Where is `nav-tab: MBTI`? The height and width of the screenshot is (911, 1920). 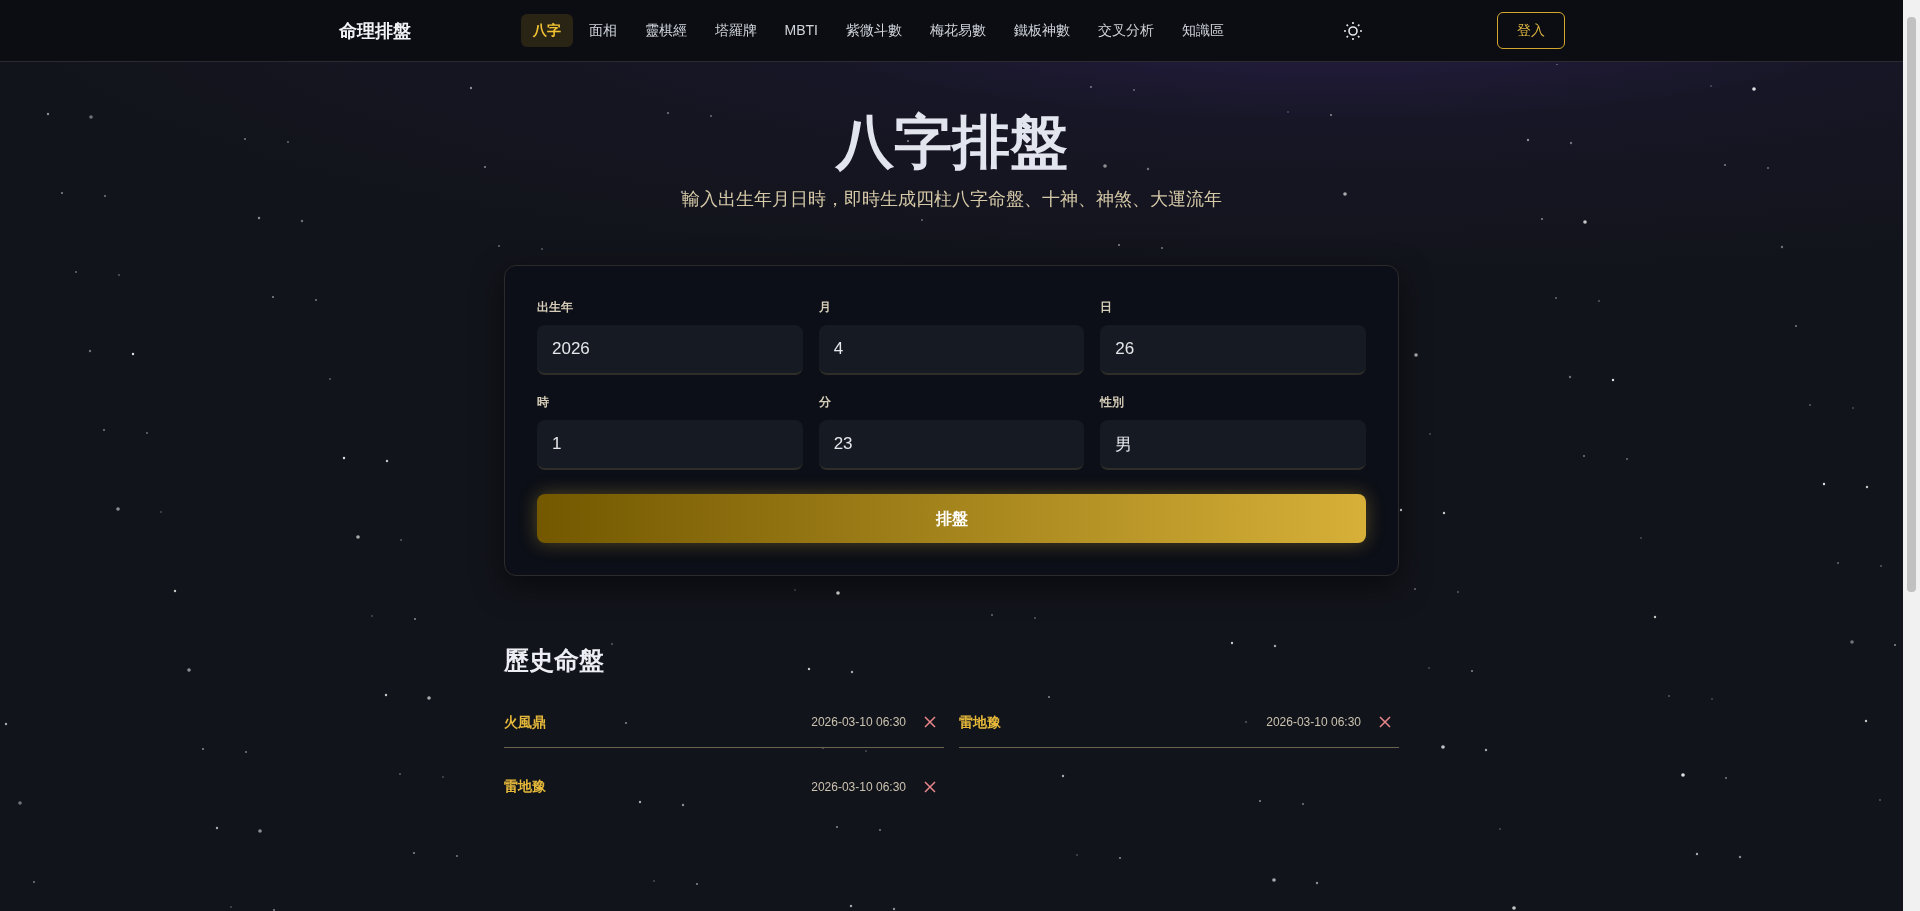 nav-tab: MBTI is located at coordinates (801, 30).